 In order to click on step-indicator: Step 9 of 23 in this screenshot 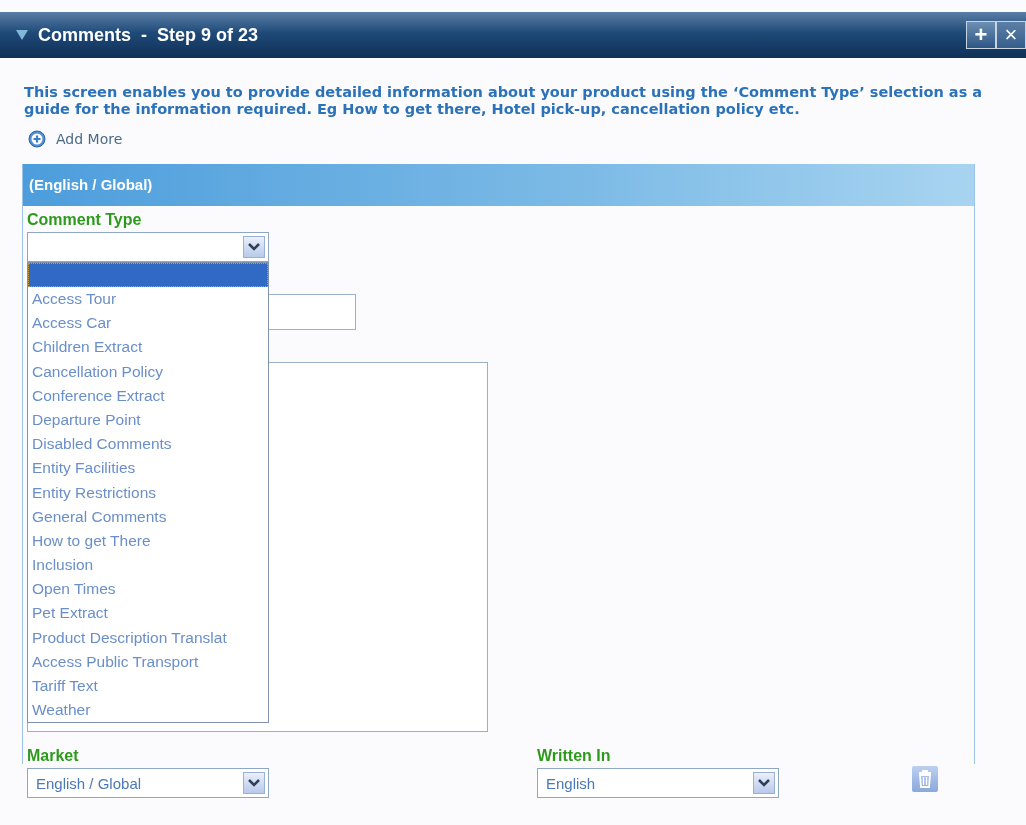, I will do `click(208, 35)`.